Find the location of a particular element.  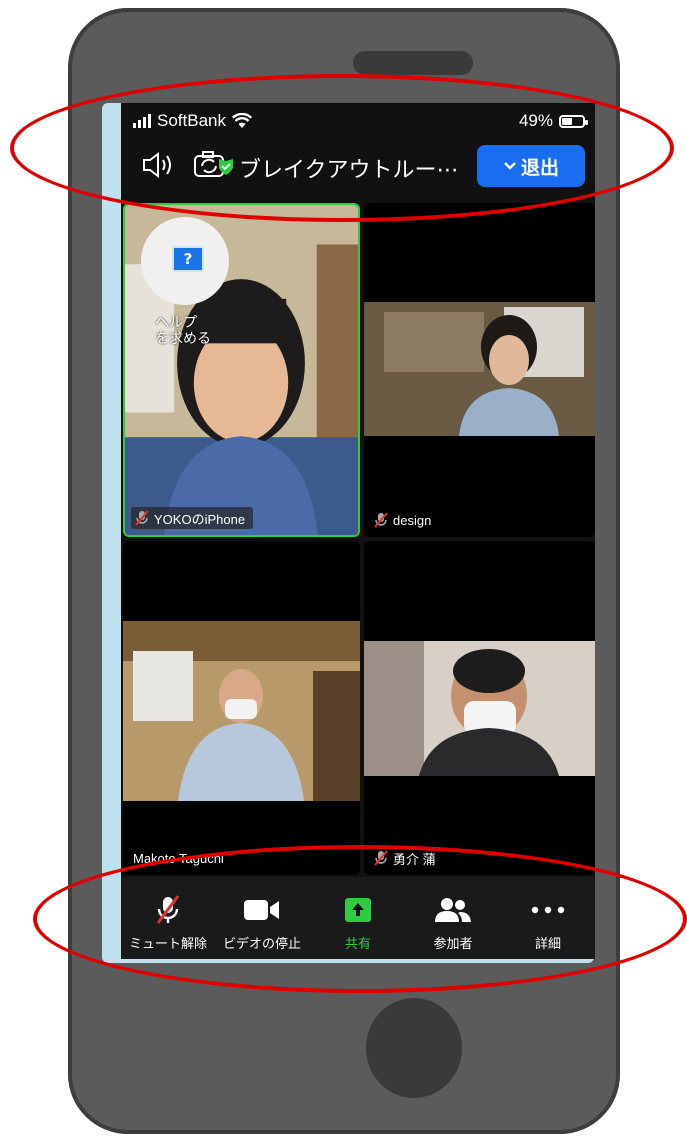

ask-for-help-button: ? is located at coordinates (185, 261).